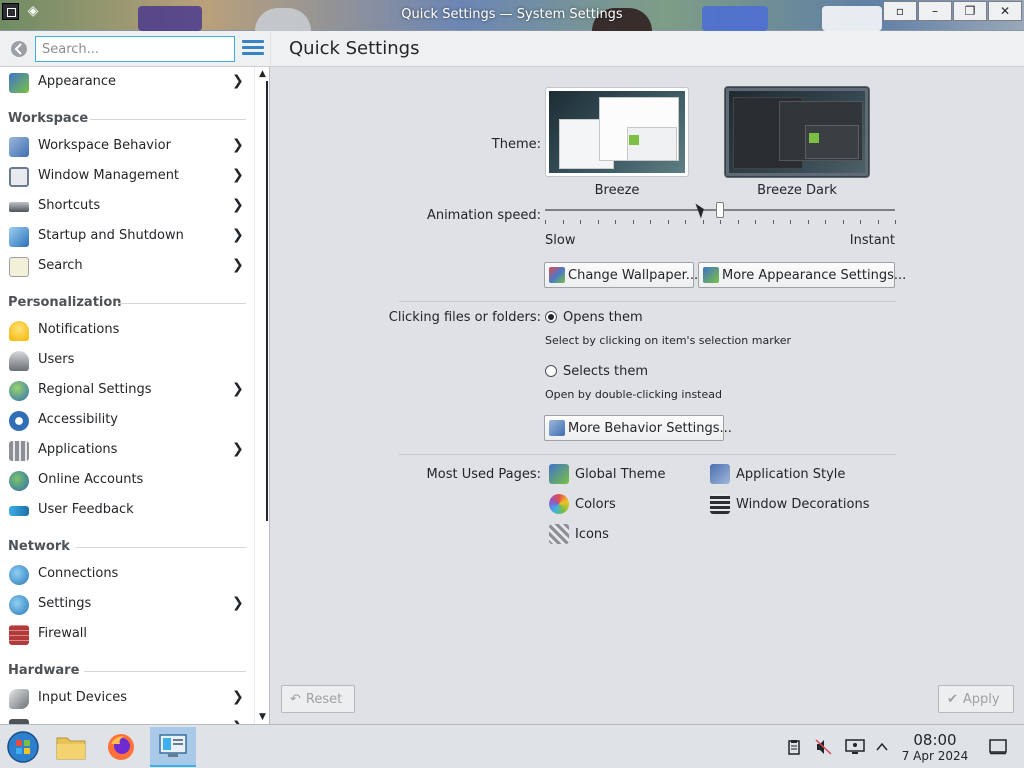  What do you see at coordinates (19, 635) in the screenshot?
I see `firewall-icon` at bounding box center [19, 635].